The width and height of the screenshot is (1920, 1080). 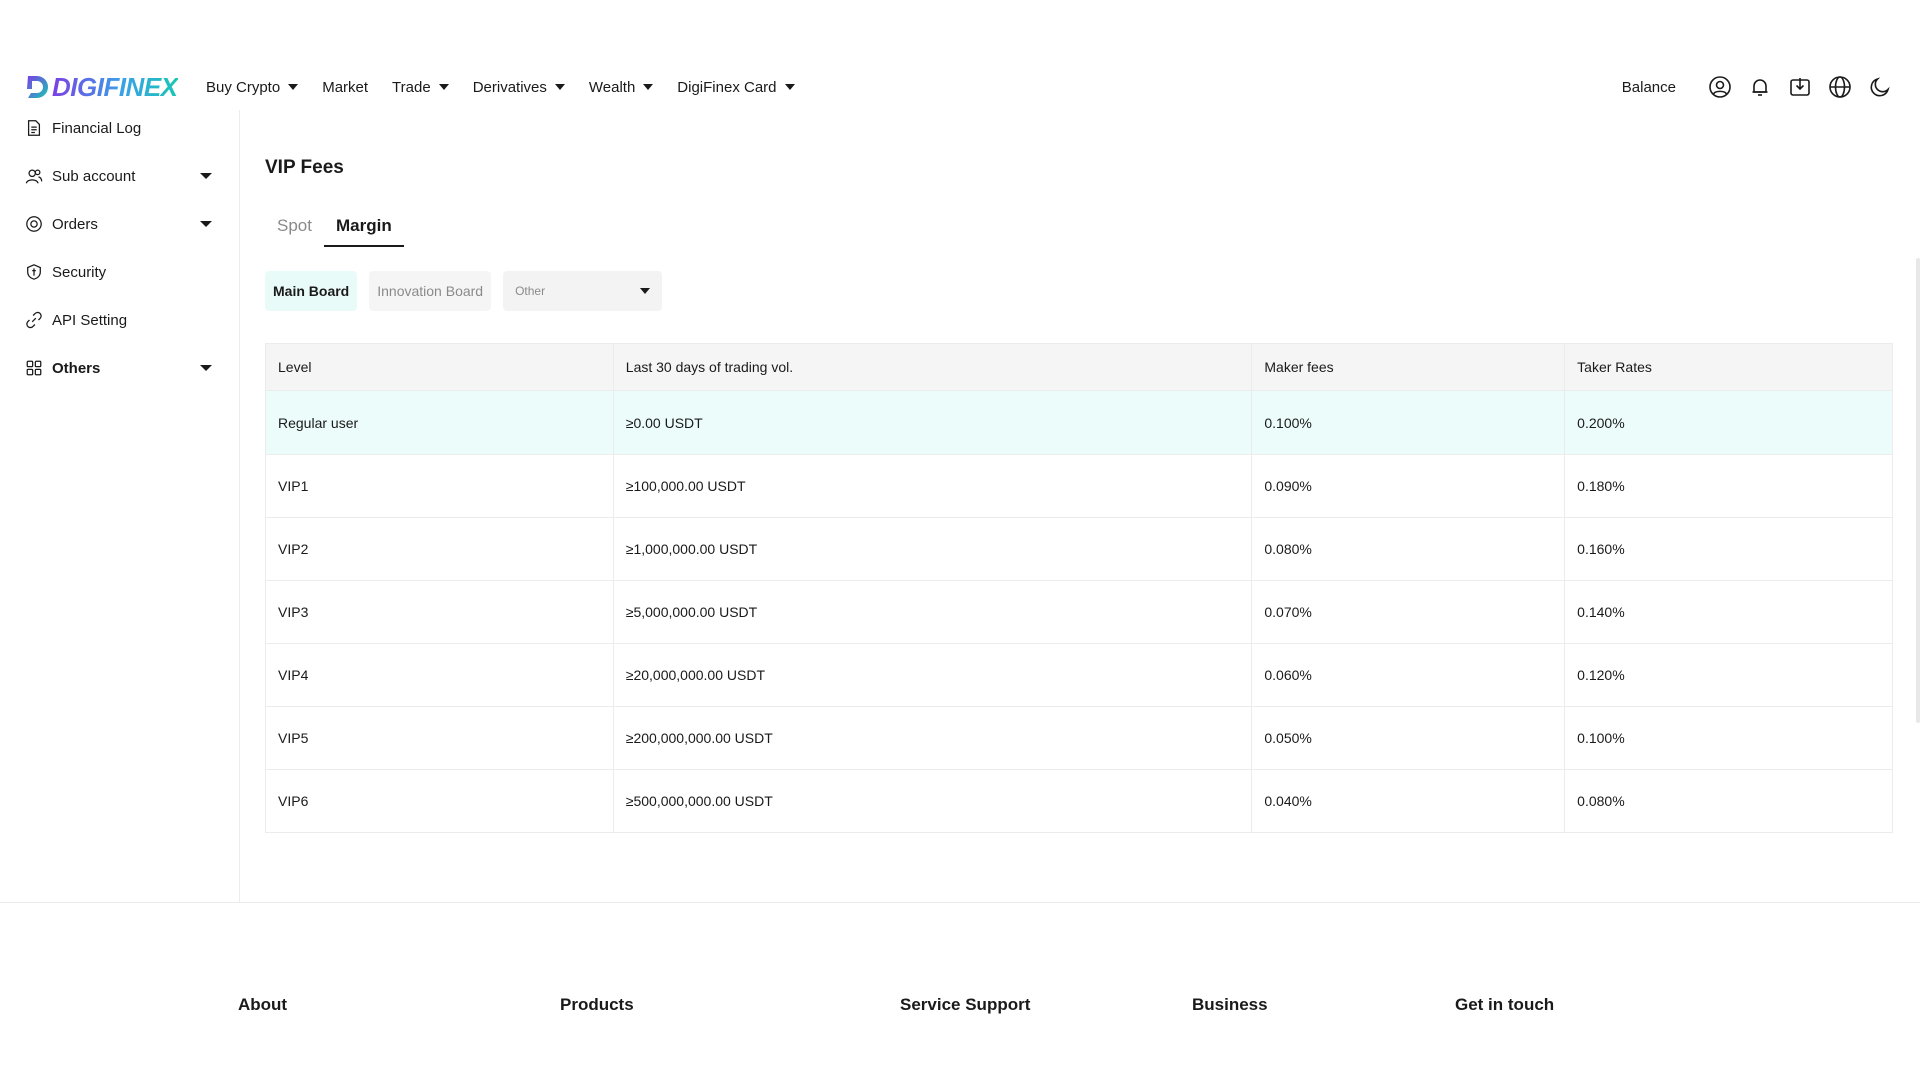 I want to click on table-row: VIP1 ≥100,000.00 USDT 0.090% 0.180%, so click(x=1079, y=486).